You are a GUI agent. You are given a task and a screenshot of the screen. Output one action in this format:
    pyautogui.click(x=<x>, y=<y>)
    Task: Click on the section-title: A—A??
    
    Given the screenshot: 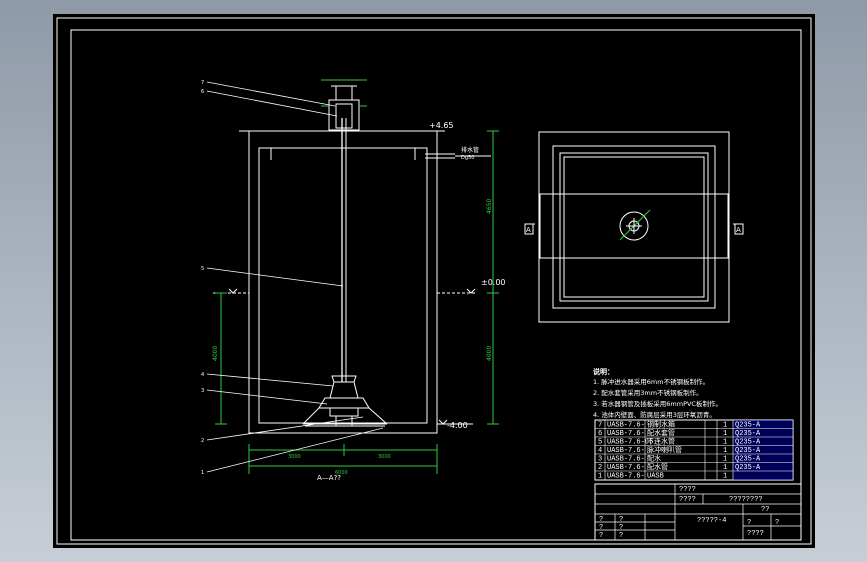 What is the action you would take?
    pyautogui.click(x=329, y=478)
    